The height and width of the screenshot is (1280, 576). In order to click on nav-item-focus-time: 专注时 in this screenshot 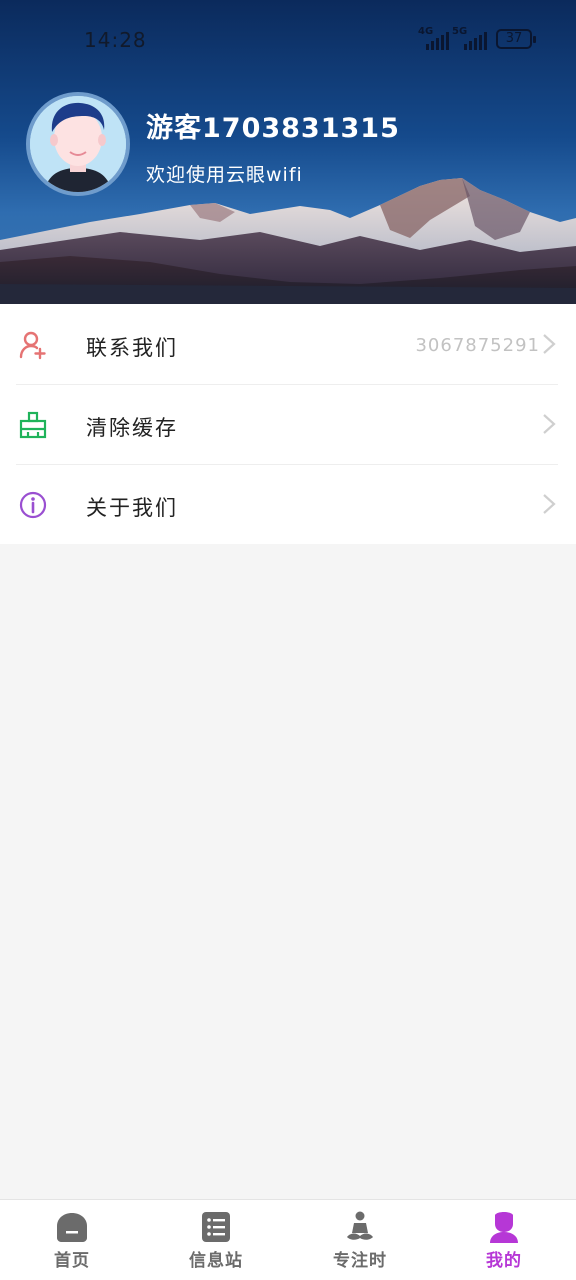, I will do `click(360, 1240)`.